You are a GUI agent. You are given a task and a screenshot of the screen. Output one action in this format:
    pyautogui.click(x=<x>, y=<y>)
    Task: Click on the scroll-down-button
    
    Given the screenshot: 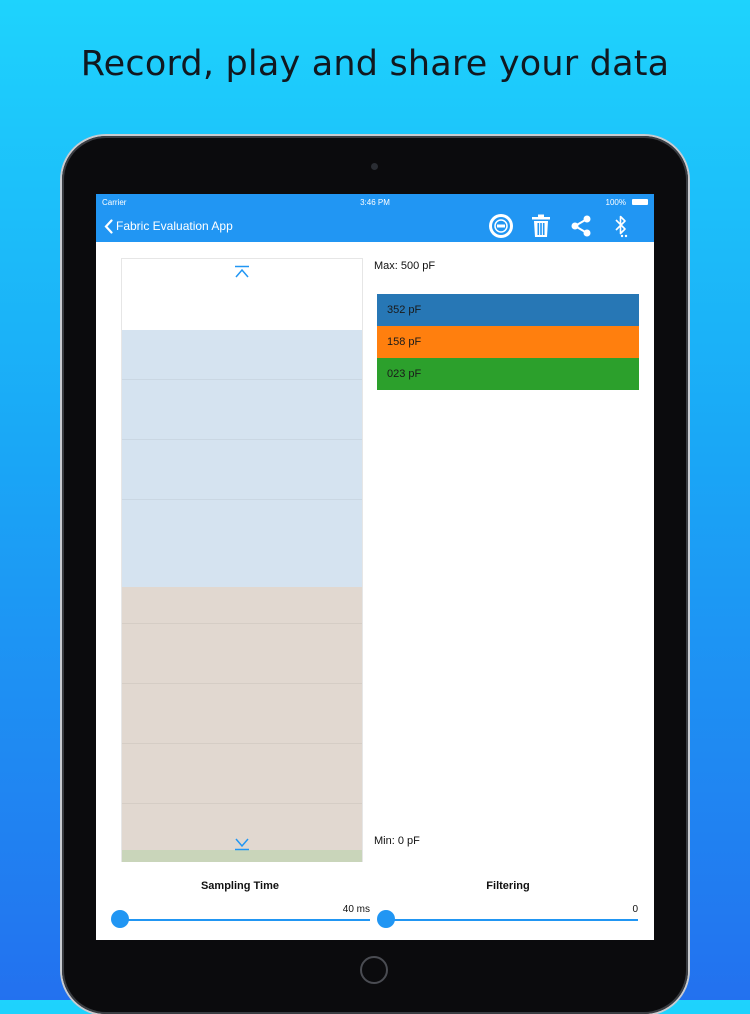 What is the action you would take?
    pyautogui.click(x=242, y=846)
    